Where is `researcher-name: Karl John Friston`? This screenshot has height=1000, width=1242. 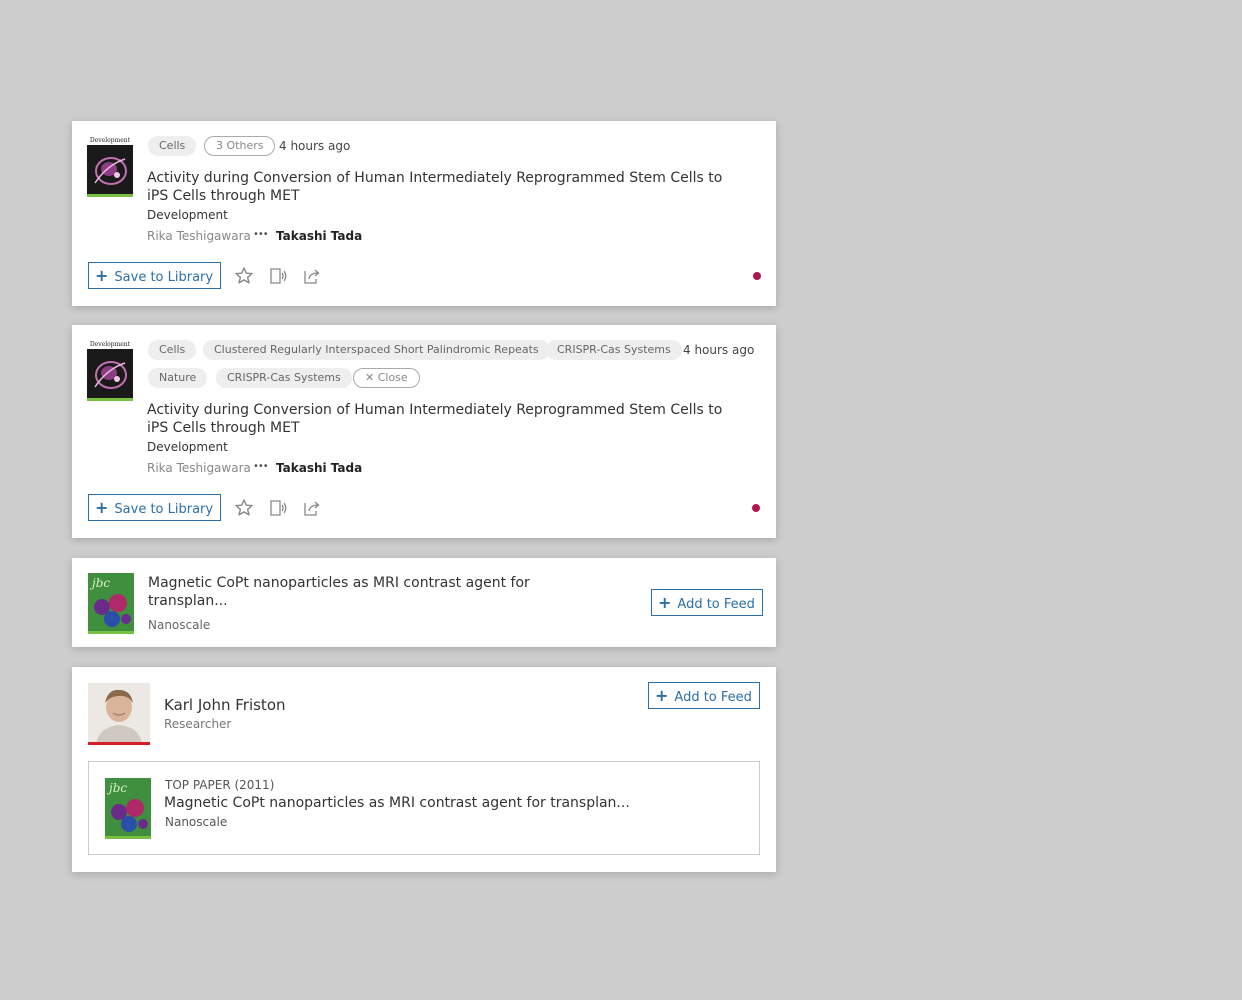 researcher-name: Karl John Friston is located at coordinates (225, 705).